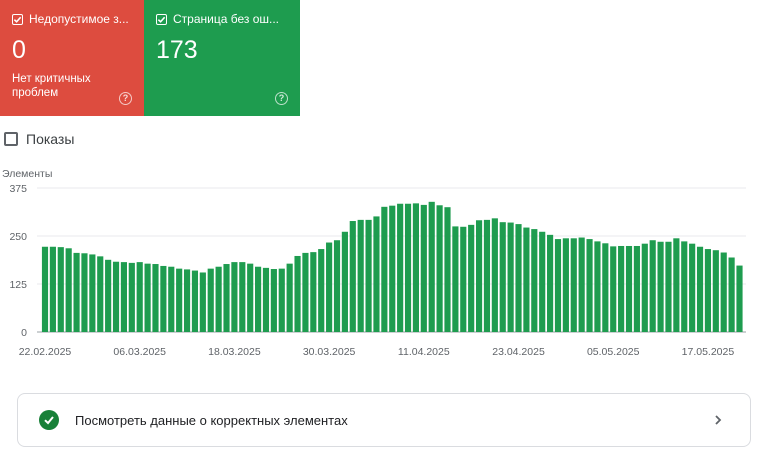 Image resolution: width=768 pixels, height=455 pixels. Describe the element at coordinates (49, 420) in the screenshot. I see `check-circle-icon` at that location.